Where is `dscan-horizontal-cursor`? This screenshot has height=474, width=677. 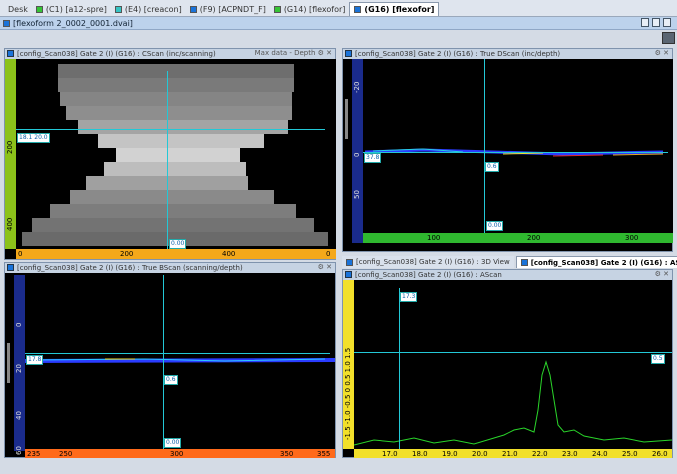
dscan-horizontal-cursor is located at coordinates (515, 152).